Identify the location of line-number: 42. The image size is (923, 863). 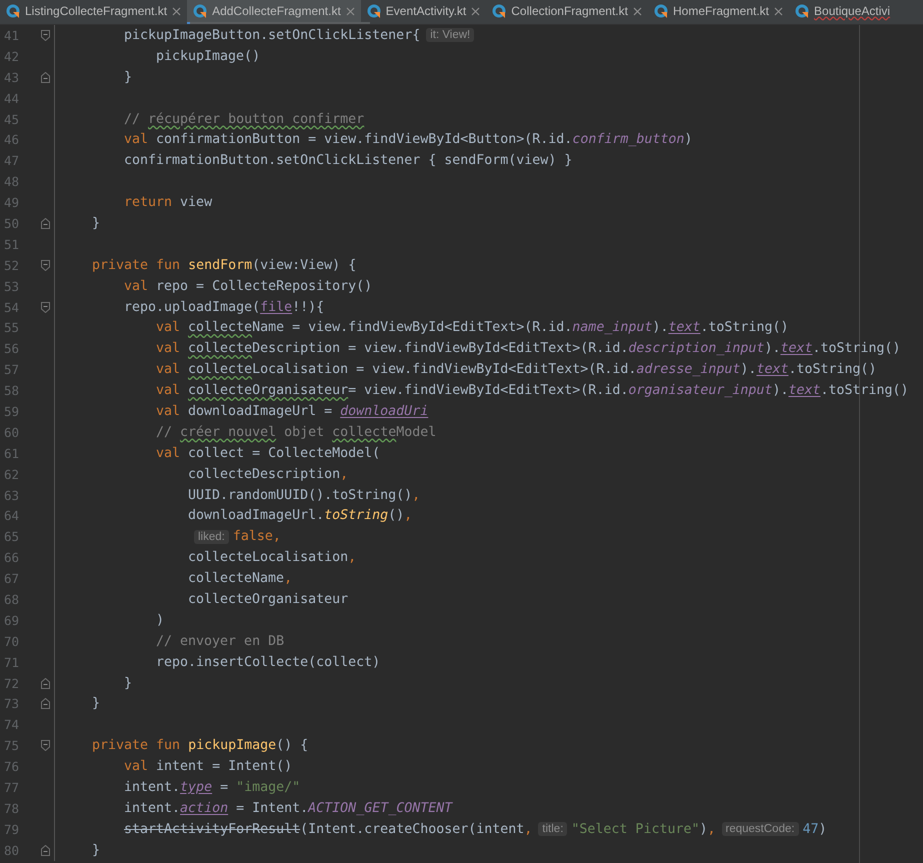
(11, 56).